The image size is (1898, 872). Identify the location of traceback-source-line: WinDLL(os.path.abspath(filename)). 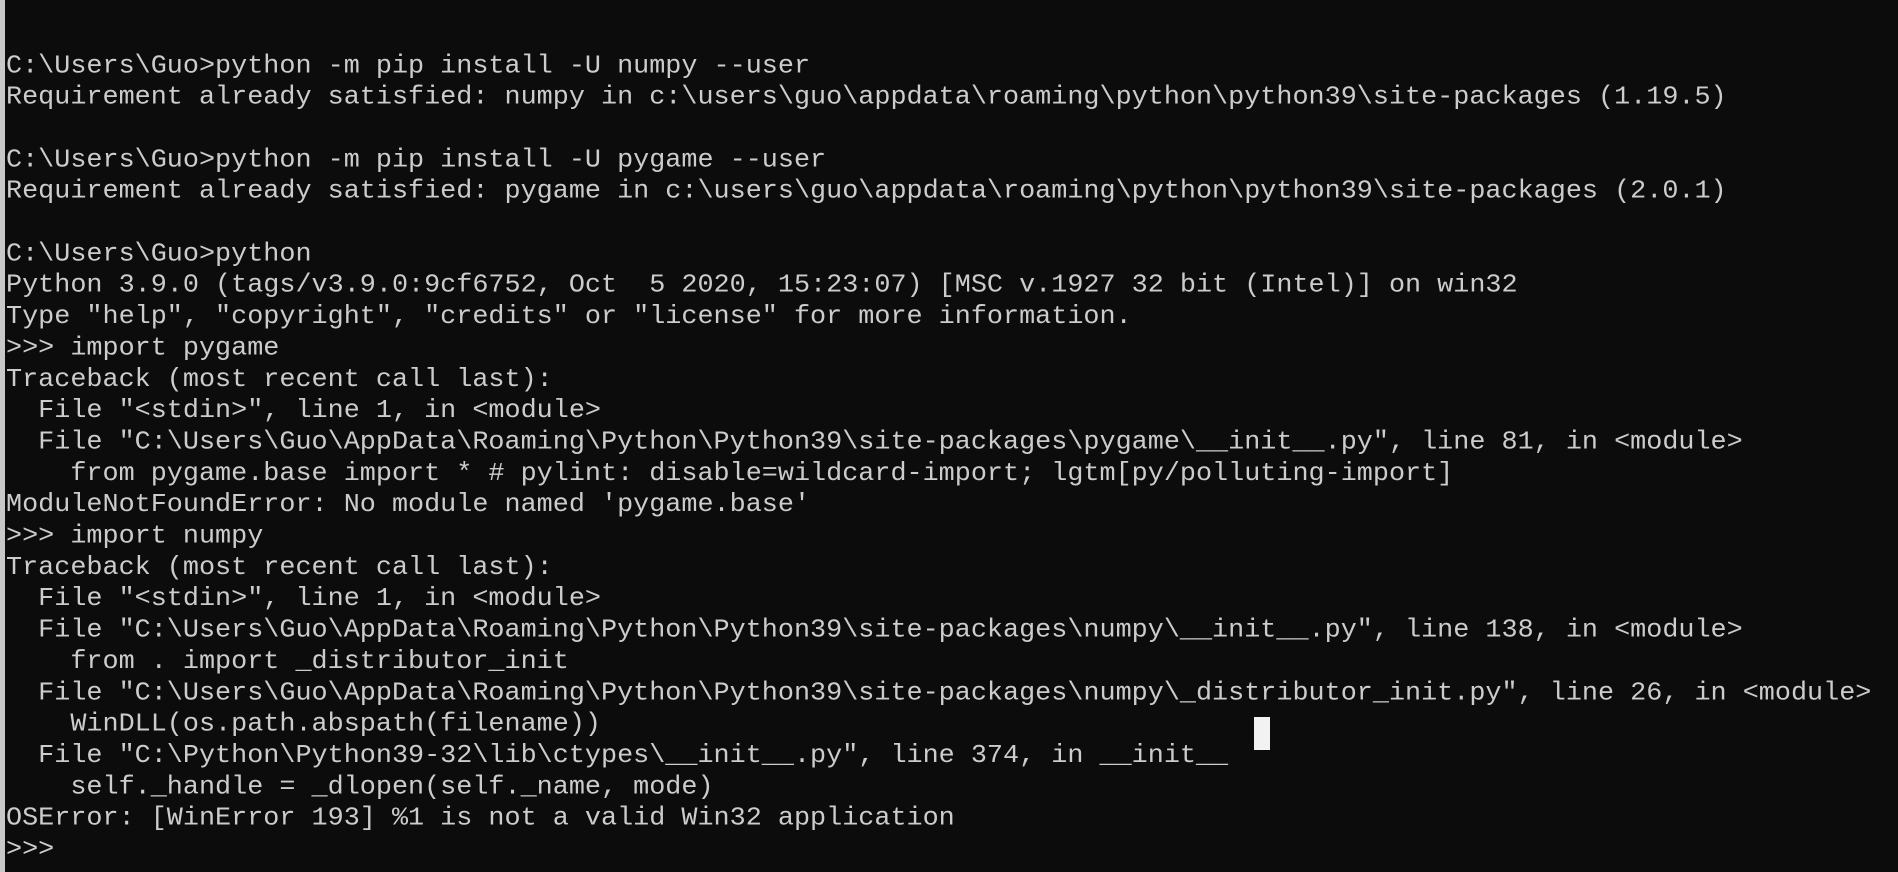
(303, 725).